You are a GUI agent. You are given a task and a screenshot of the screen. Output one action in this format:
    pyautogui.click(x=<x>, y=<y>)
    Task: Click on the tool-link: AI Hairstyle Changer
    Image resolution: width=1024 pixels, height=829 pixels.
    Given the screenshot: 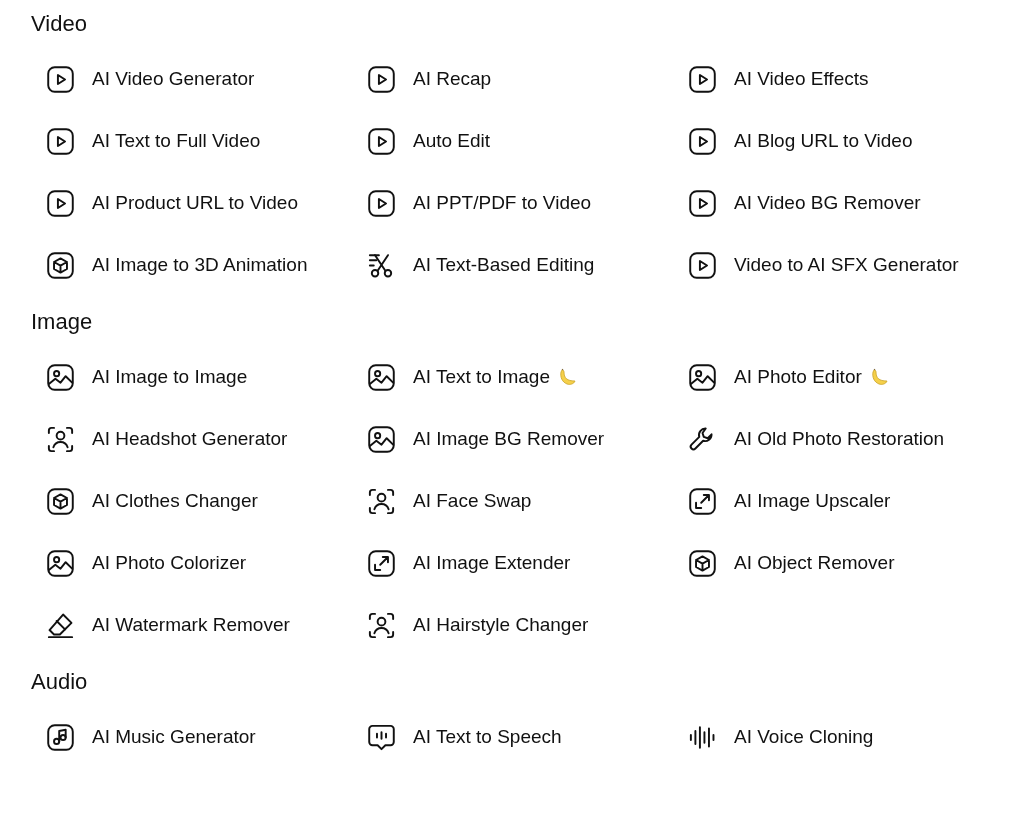 What is the action you would take?
    pyautogui.click(x=526, y=625)
    